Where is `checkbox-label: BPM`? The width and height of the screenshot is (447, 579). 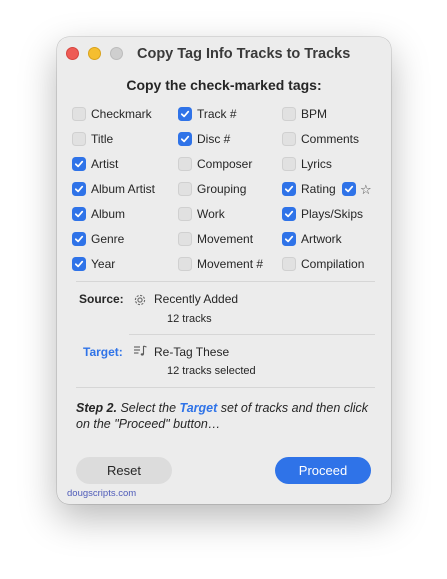 checkbox-label: BPM is located at coordinates (314, 114).